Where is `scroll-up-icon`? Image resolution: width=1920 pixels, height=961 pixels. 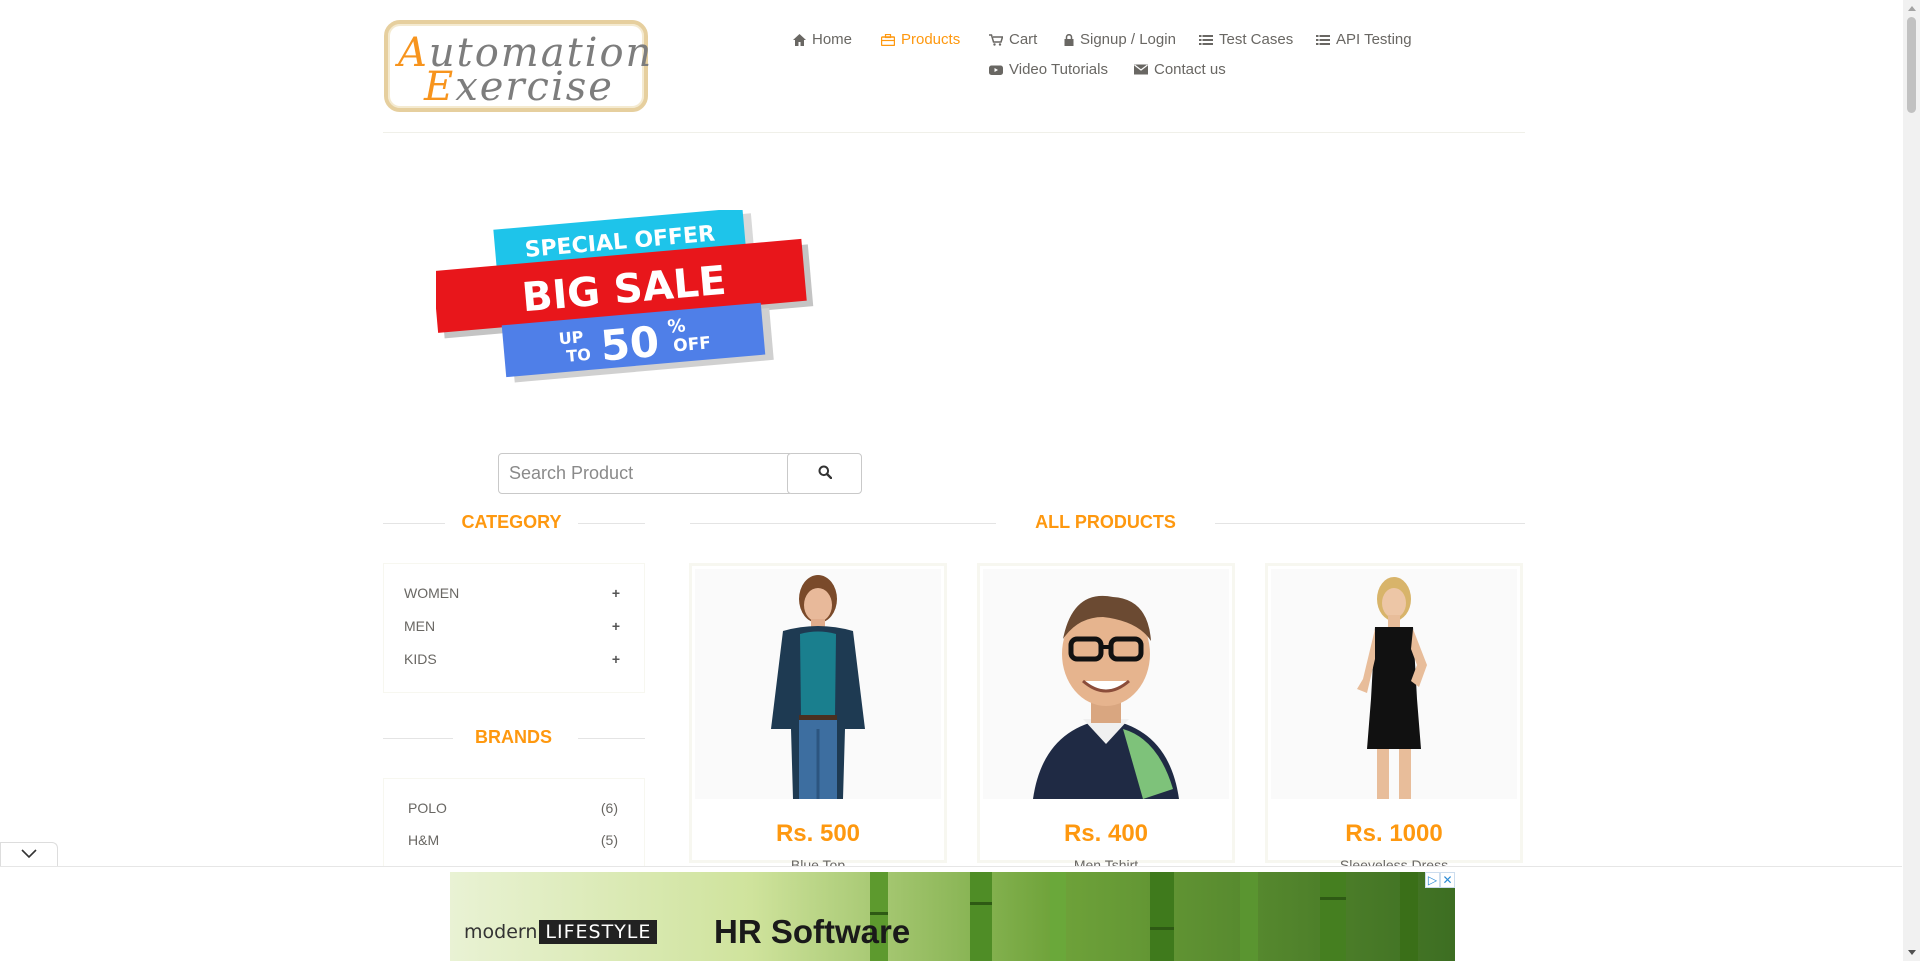 scroll-up-icon is located at coordinates (1911, 8).